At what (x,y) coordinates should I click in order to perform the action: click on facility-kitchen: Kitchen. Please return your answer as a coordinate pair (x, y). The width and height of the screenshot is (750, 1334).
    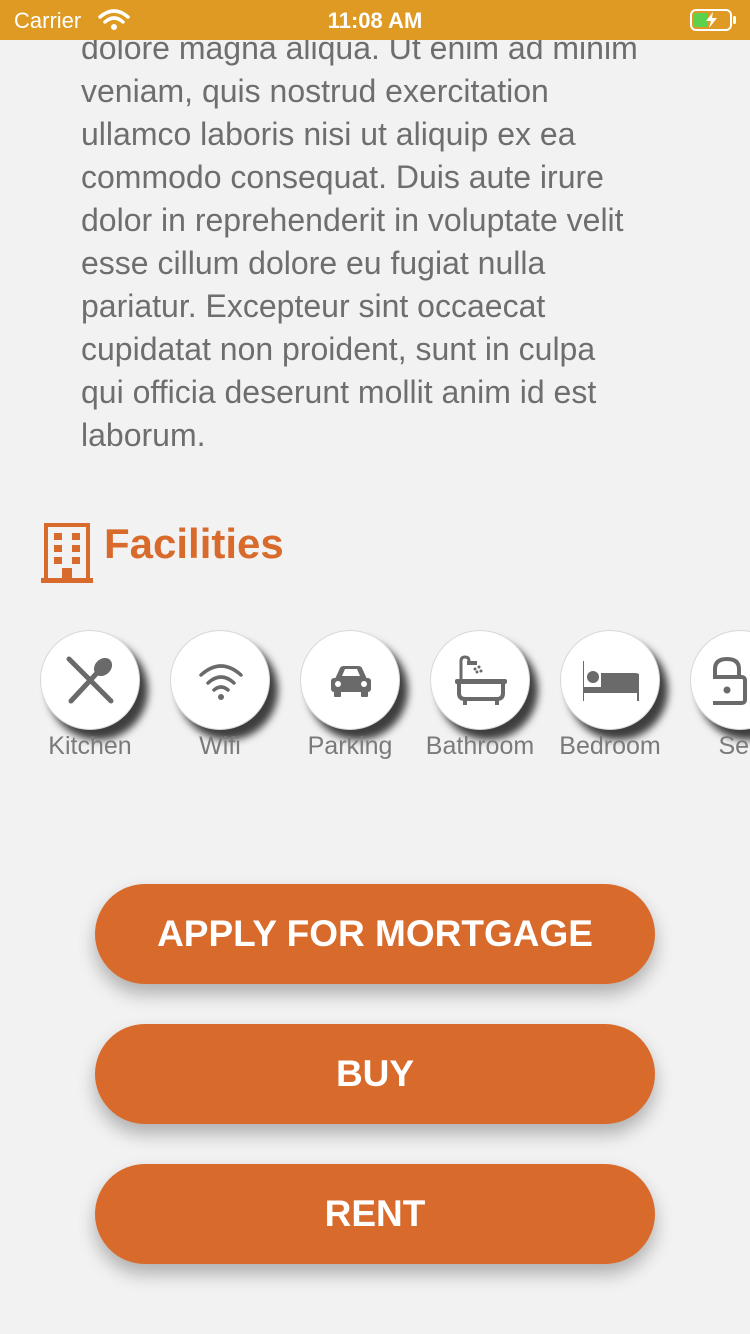
    Looking at the image, I should click on (105, 700).